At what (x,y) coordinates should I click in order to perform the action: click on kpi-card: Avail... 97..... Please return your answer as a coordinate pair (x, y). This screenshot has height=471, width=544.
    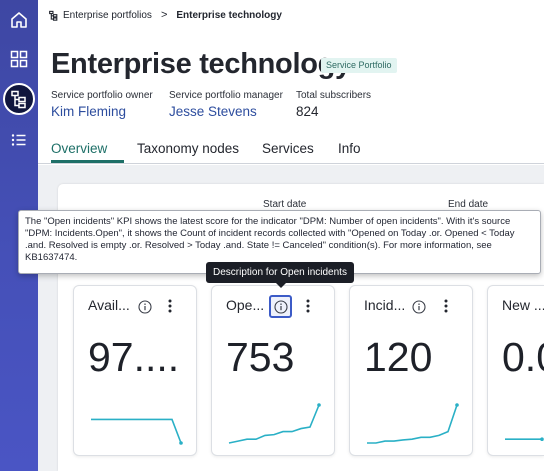
    Looking at the image, I should click on (135, 370).